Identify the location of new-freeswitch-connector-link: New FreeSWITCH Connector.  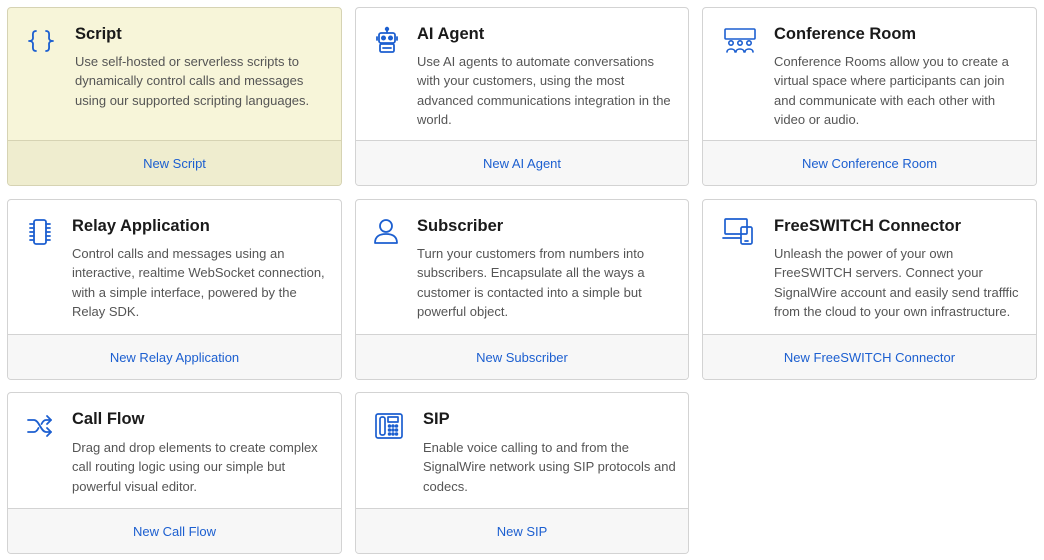
(869, 357).